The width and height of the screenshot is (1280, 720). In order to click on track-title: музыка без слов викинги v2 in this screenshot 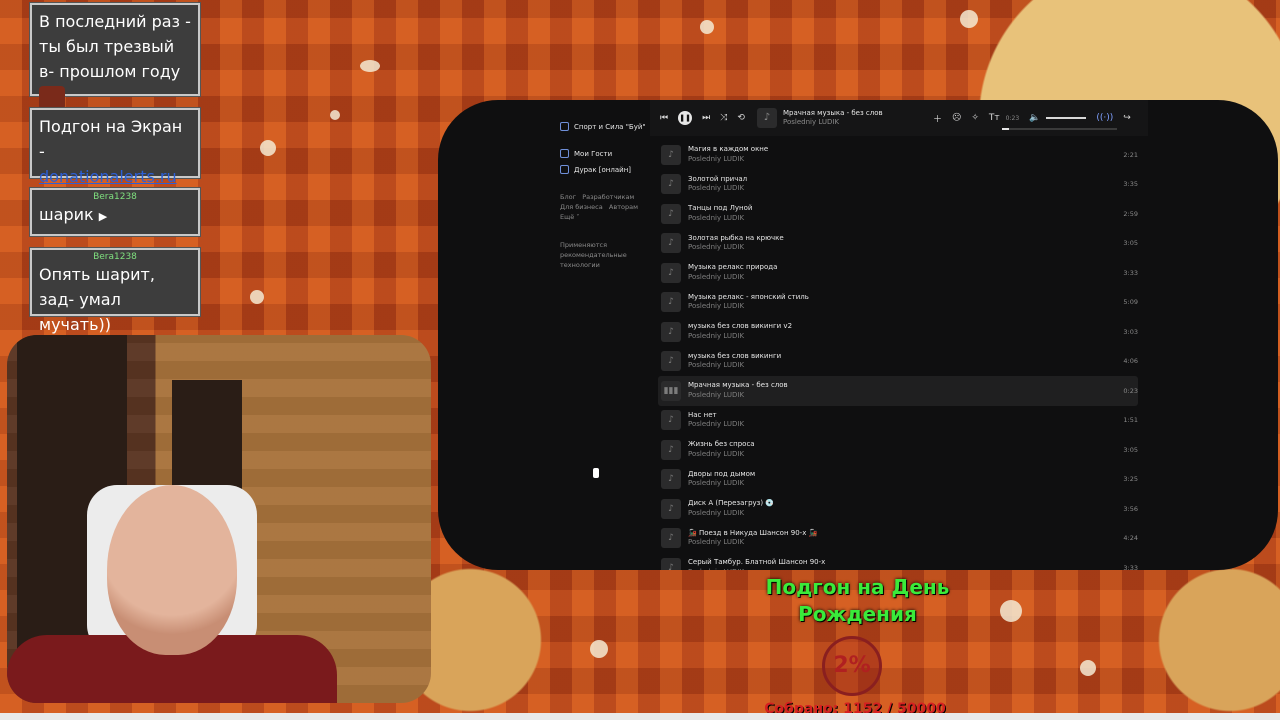, I will do `click(740, 326)`.